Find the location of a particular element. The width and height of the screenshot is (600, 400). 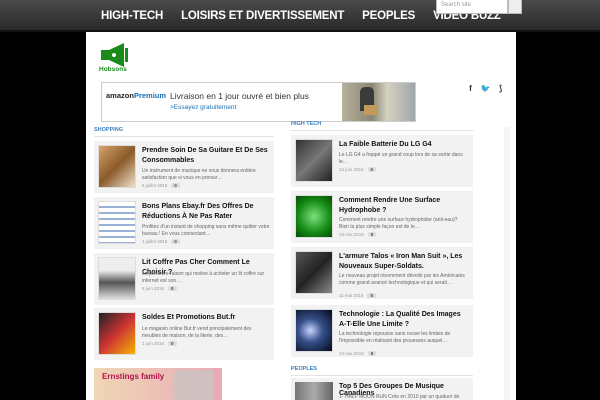

article-meta: 5 juillet 2016 0 is located at coordinates (161, 185).